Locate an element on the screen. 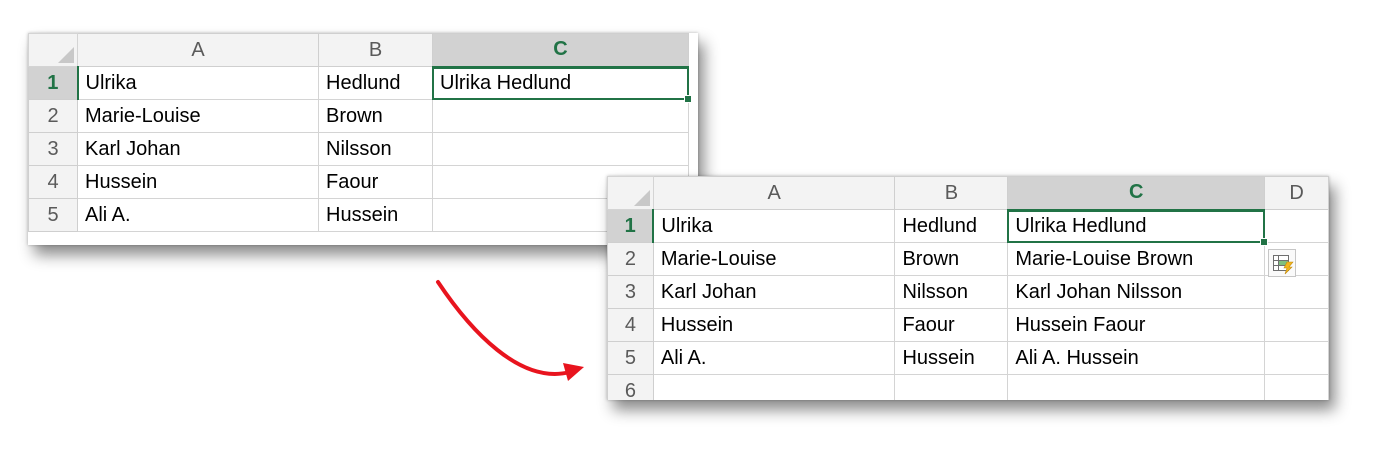 Image resolution: width=1386 pixels, height=460 pixels. table-row: 1 Ulrika Hedlund Ulrika Hedlund is located at coordinates (968, 227).